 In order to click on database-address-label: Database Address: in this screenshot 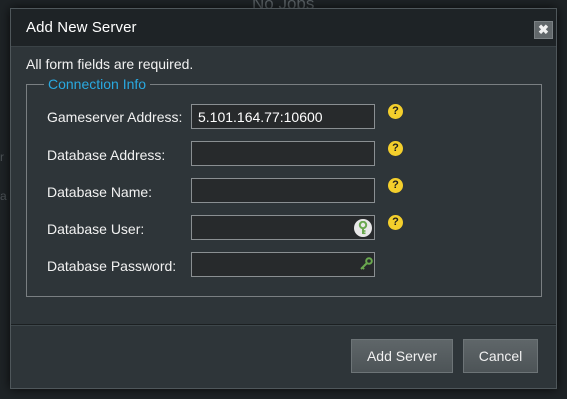, I will do `click(106, 155)`.